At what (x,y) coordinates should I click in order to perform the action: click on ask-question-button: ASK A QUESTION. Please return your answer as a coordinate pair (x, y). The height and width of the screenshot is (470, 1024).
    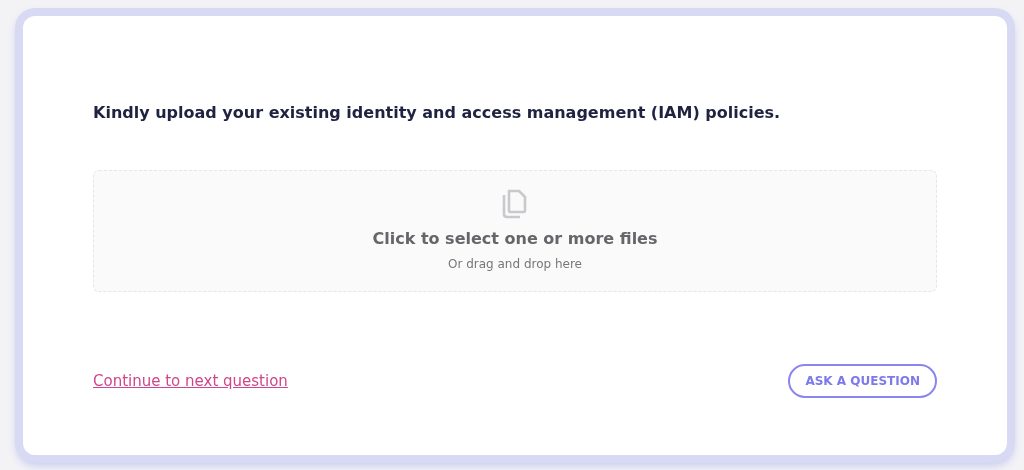
    Looking at the image, I should click on (862, 381).